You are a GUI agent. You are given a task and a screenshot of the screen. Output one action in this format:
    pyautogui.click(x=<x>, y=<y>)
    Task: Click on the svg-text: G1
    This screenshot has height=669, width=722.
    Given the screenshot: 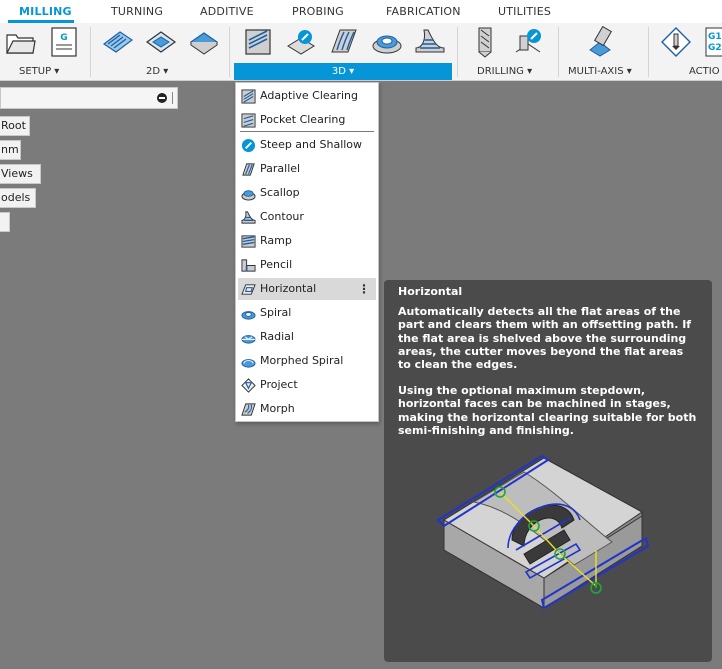 What is the action you would take?
    pyautogui.click(x=715, y=37)
    